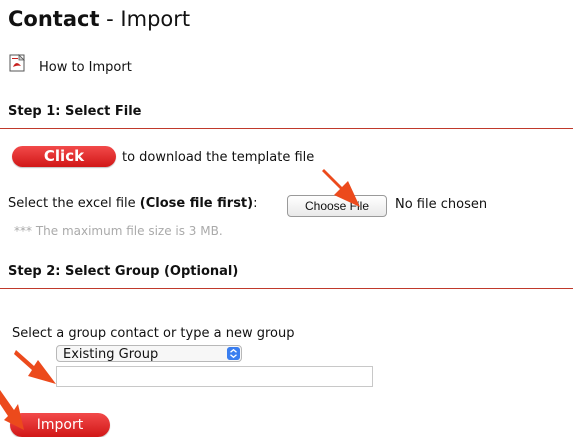 The width and height of the screenshot is (573, 437). What do you see at coordinates (441, 204) in the screenshot?
I see `no-file-chosen-text: No file chosen` at bounding box center [441, 204].